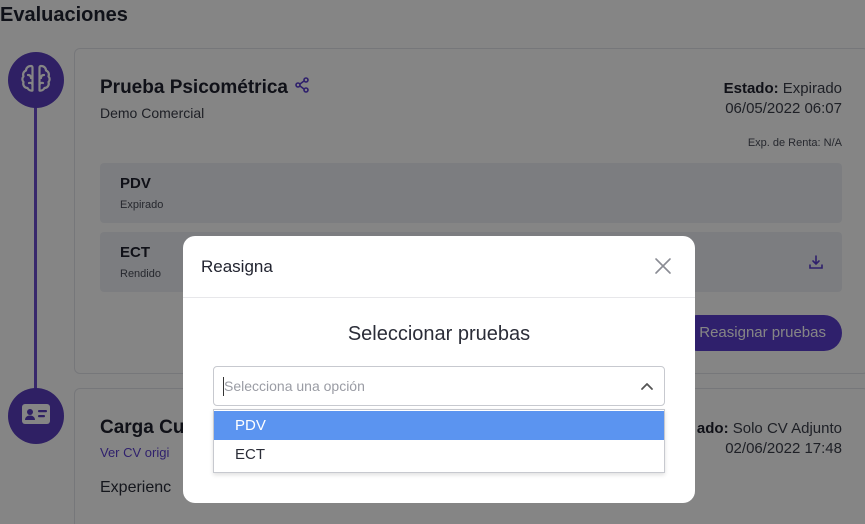  What do you see at coordinates (439, 334) in the screenshot?
I see `modal-heading: Seleccionar pruebas` at bounding box center [439, 334].